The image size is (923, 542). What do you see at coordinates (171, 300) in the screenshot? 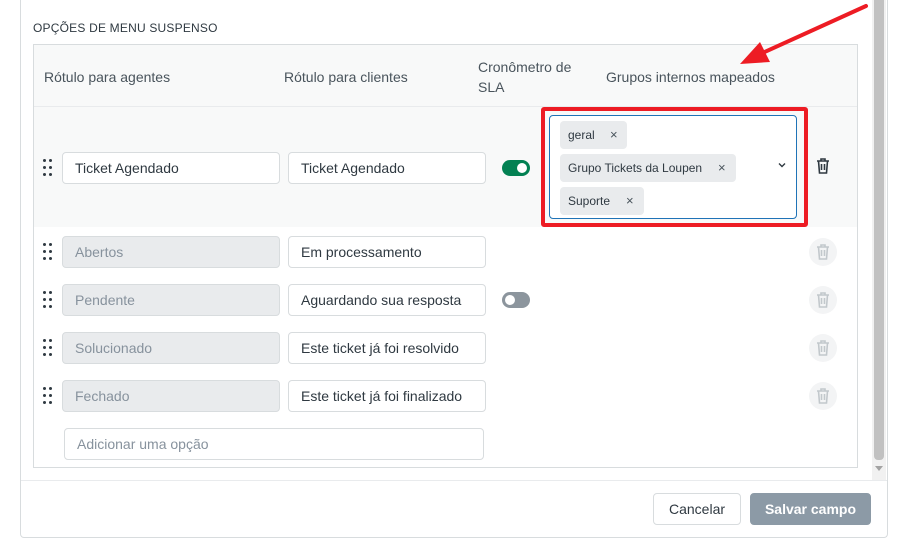
I see `agent-label-input: Pendente` at bounding box center [171, 300].